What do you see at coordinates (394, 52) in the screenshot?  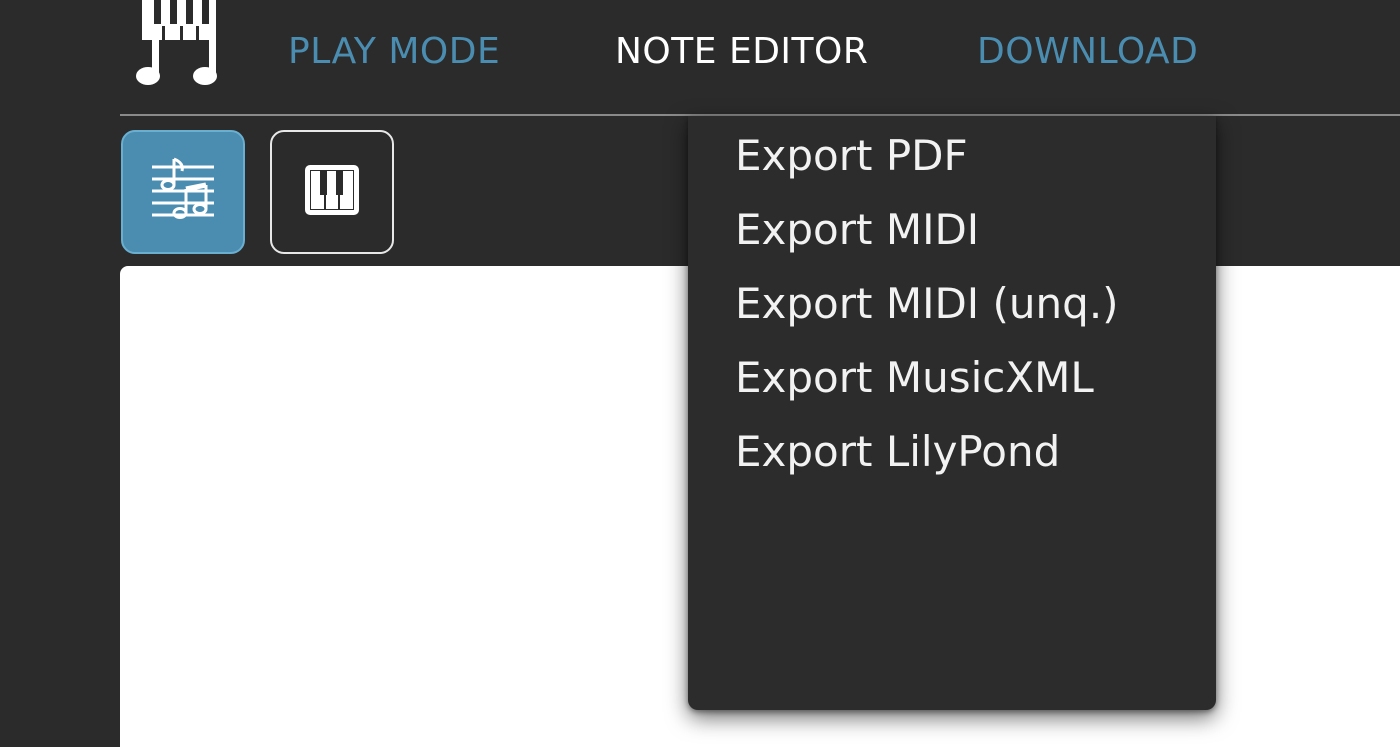 I see `nav-play-mode: PLAY MODE` at bounding box center [394, 52].